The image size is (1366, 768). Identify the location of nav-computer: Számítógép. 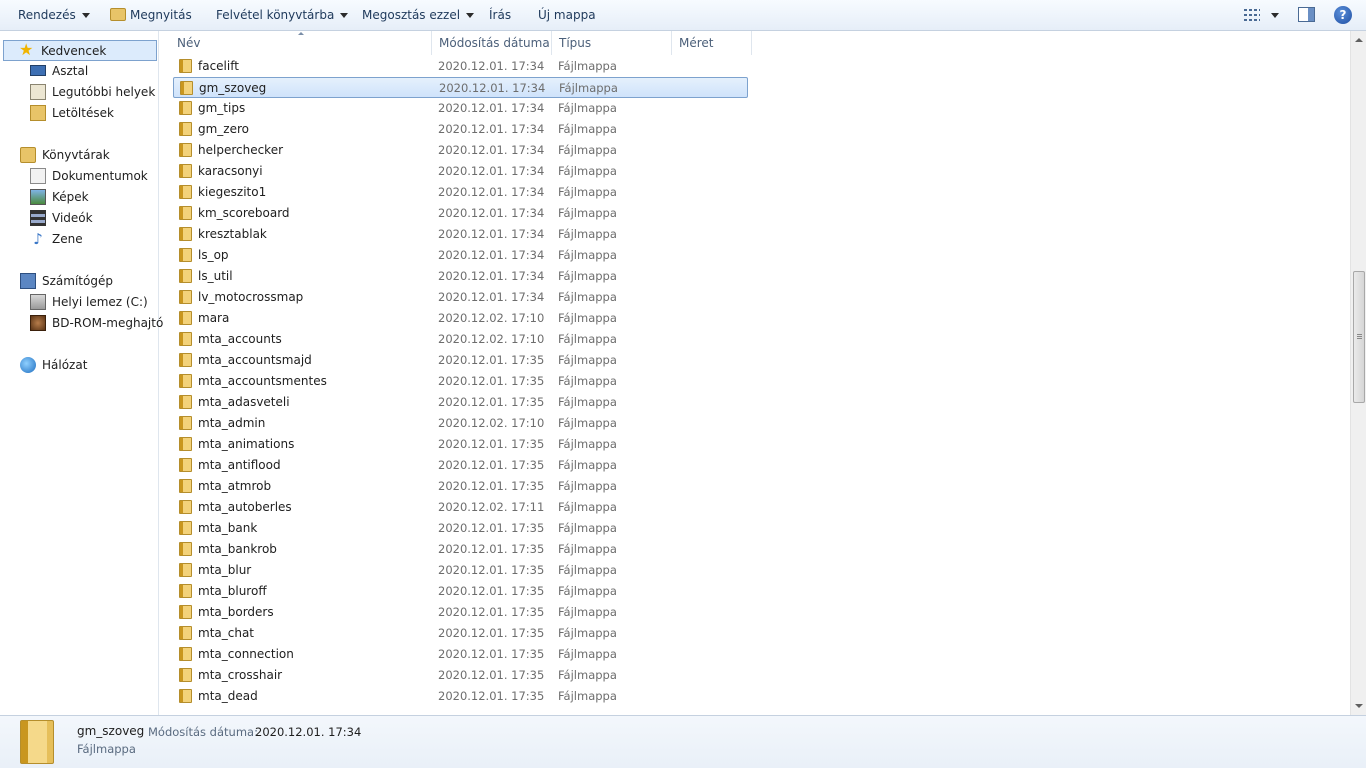
(89, 281).